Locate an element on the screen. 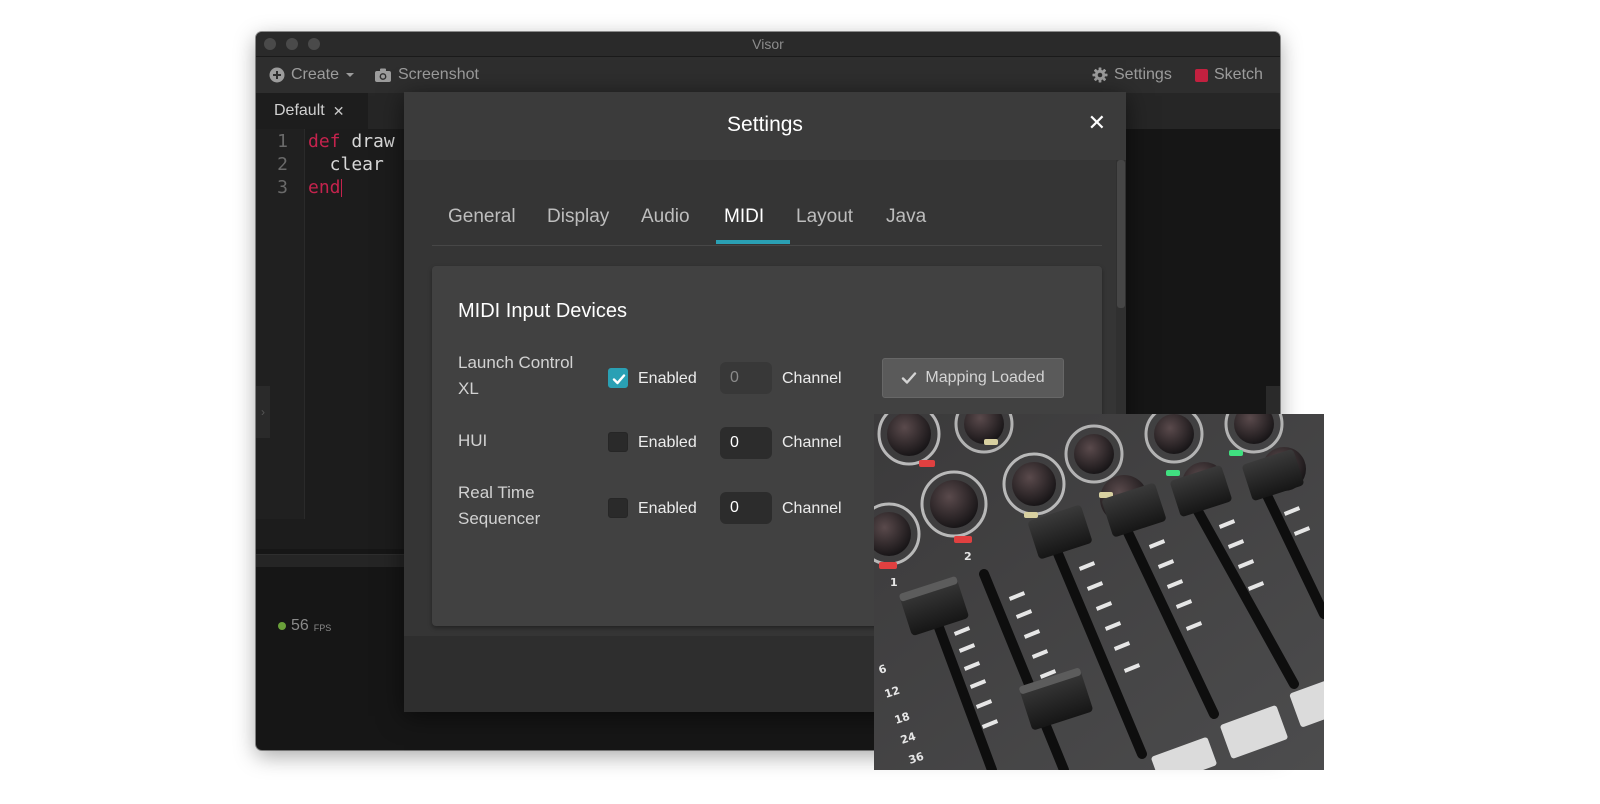 Image resolution: width=1600 pixels, height=804 pixels. device-name: Real Time Sequencer is located at coordinates (499, 505).